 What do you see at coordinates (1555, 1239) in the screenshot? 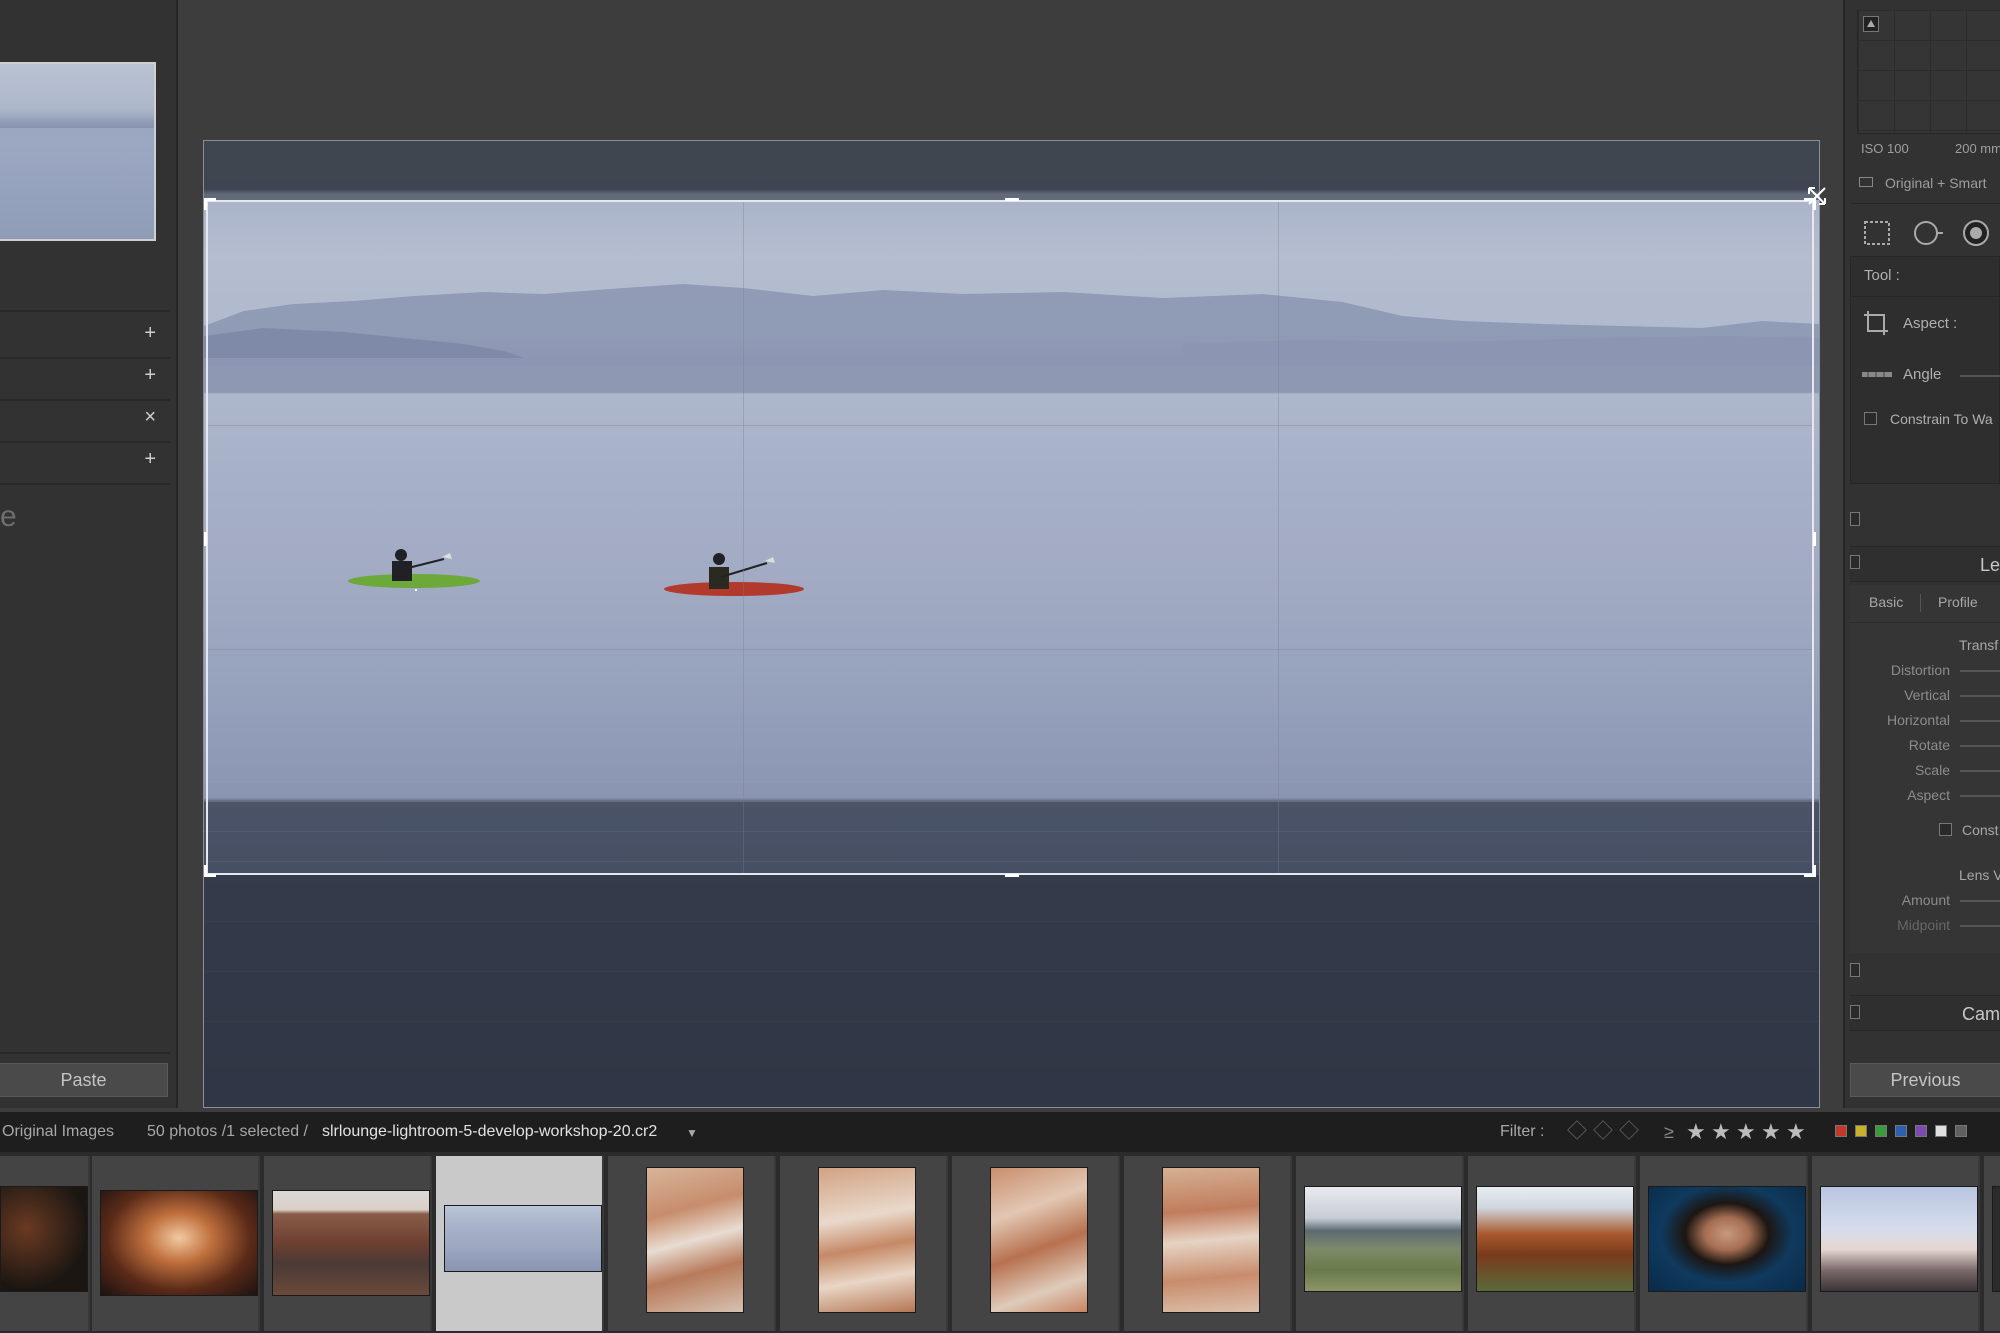
I see `thumbnail-zion-cliffs` at bounding box center [1555, 1239].